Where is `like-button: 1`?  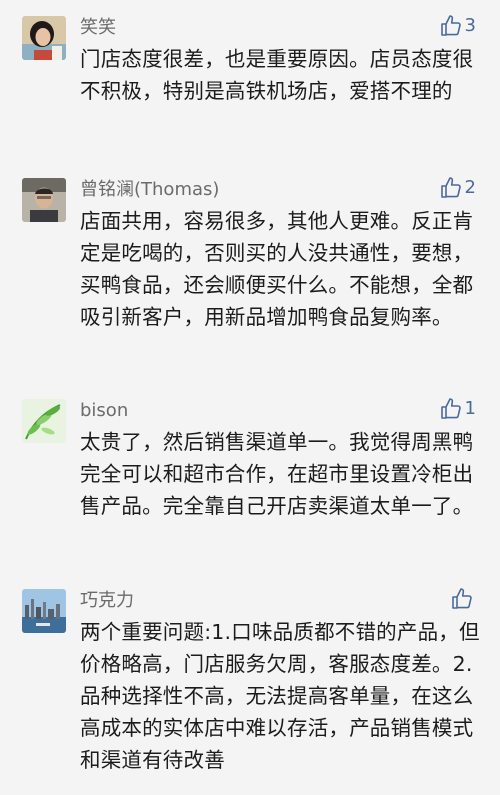 like-button: 1 is located at coordinates (457, 409).